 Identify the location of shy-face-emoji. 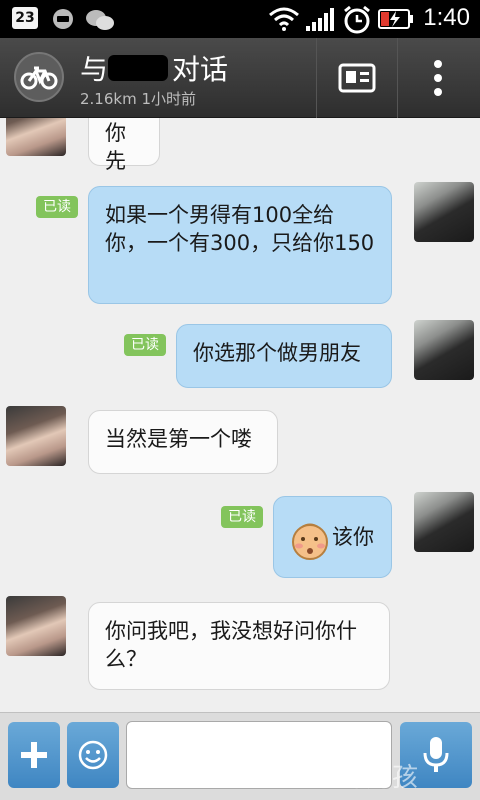
(310, 541).